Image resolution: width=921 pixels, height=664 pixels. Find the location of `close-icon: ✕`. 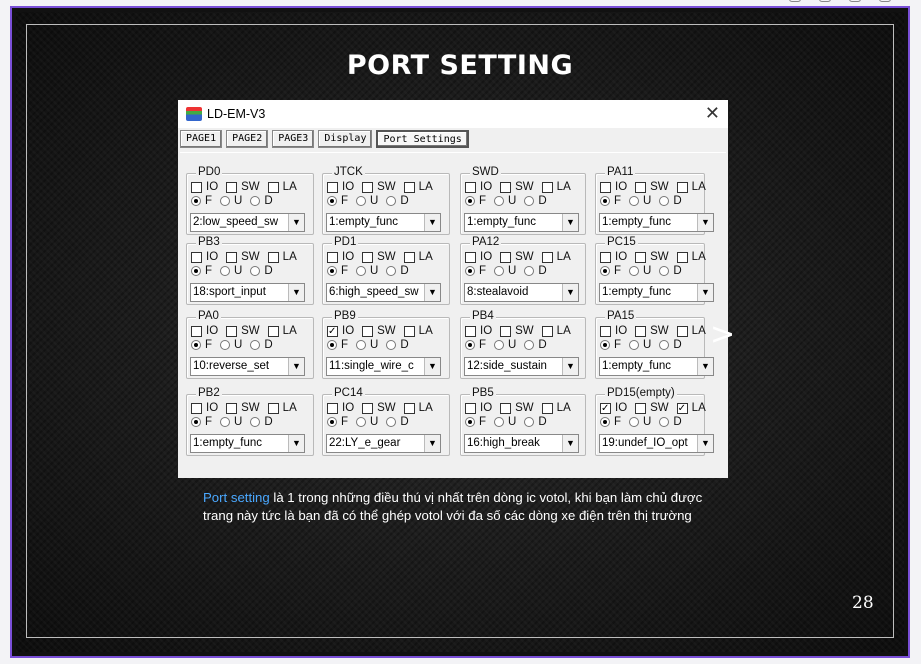

close-icon: ✕ is located at coordinates (712, 113).